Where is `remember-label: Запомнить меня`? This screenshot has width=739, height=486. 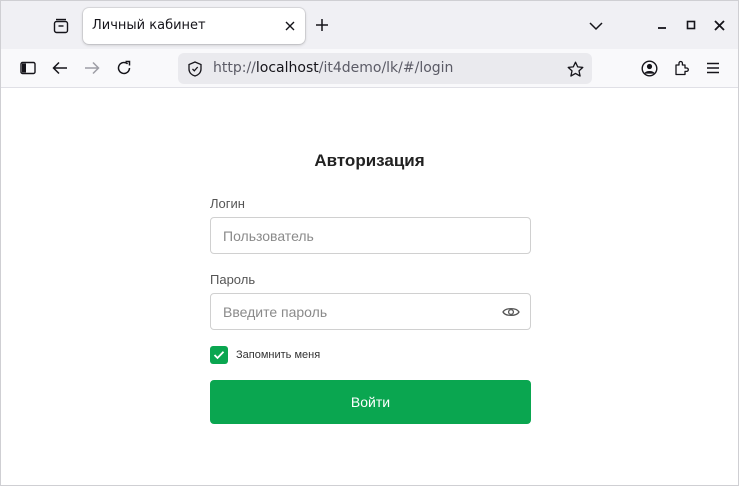
remember-label: Запомнить меня is located at coordinates (278, 355).